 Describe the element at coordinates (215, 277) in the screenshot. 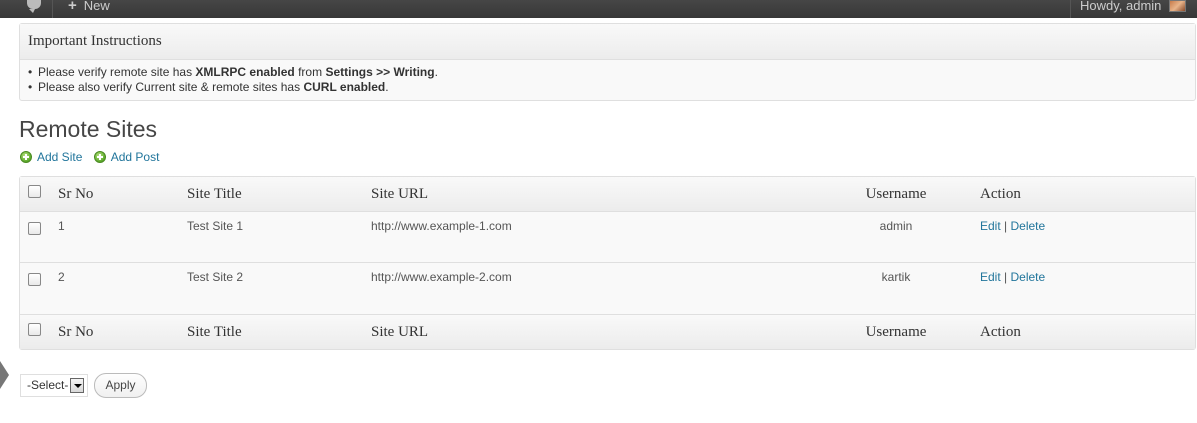

I see `cell-site-title: Test Site 2` at that location.